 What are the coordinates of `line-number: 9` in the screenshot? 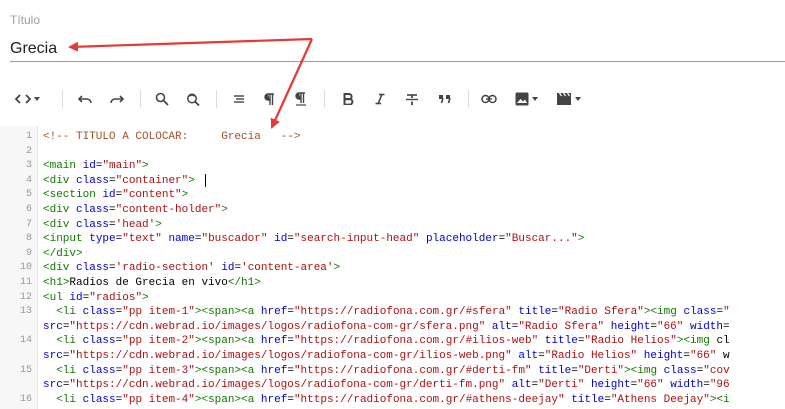 It's located at (28, 253).